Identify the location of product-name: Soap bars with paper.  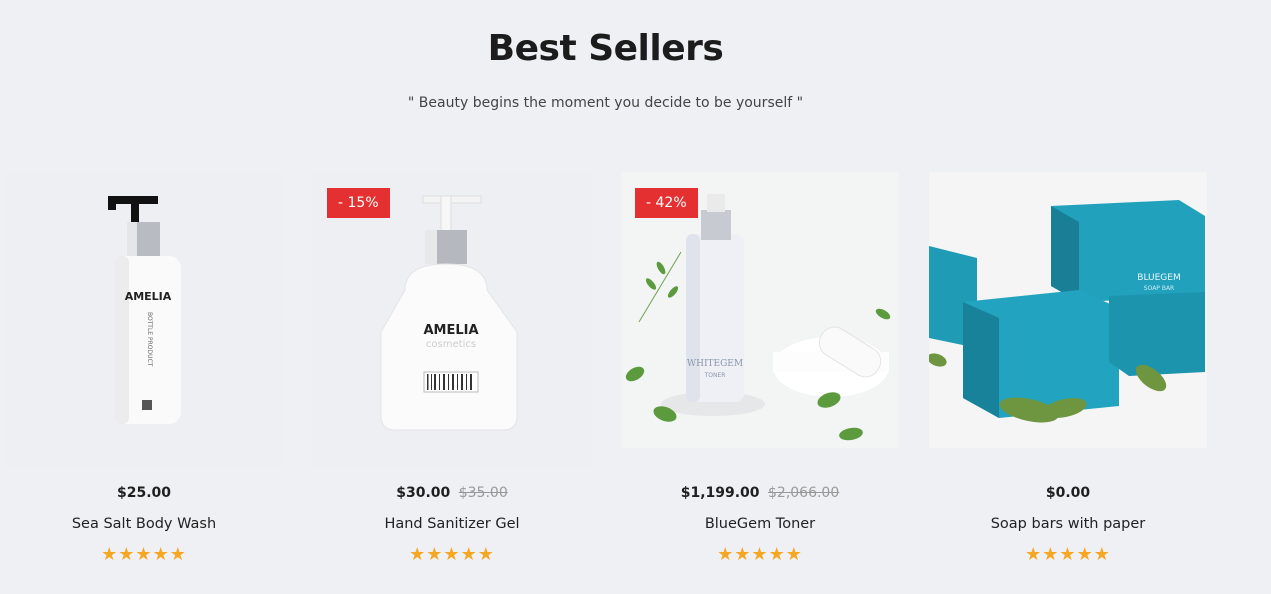
(1068, 524).